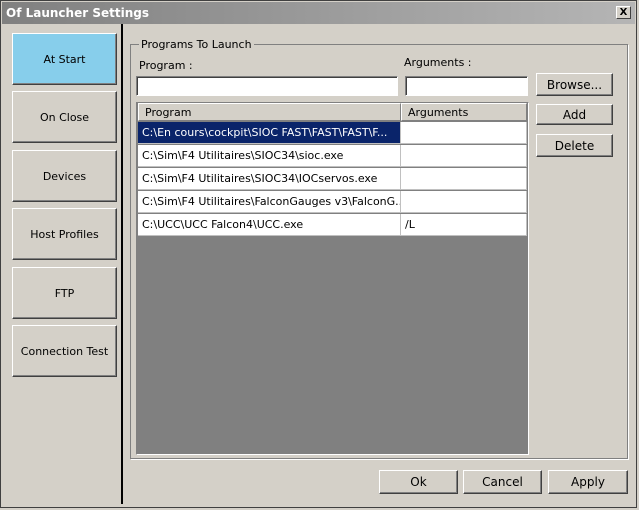 This screenshot has height=510, width=639. I want to click on column-header-arguments: Arguments, so click(464, 112).